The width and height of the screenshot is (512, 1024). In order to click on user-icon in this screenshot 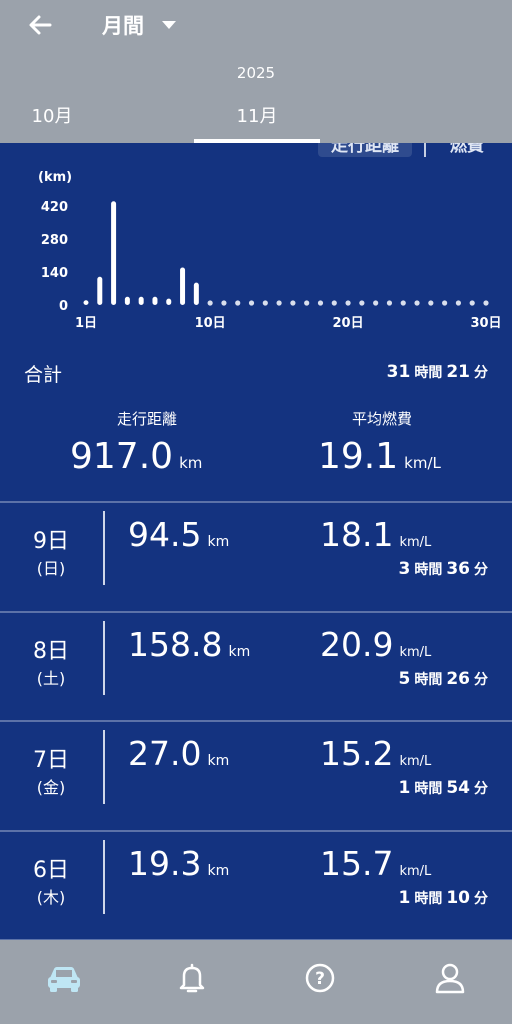, I will do `click(450, 978)`.